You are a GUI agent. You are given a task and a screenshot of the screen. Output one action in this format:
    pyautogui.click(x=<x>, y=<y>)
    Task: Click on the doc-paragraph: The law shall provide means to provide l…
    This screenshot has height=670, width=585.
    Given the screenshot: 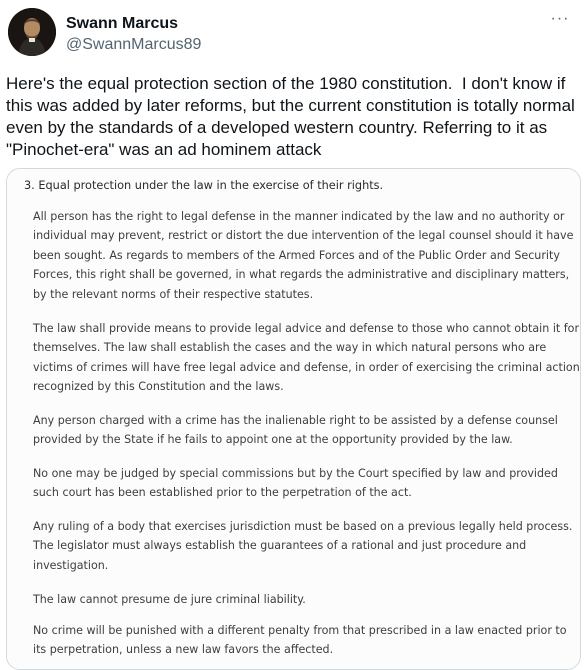 What is the action you would take?
    pyautogui.click(x=306, y=358)
    